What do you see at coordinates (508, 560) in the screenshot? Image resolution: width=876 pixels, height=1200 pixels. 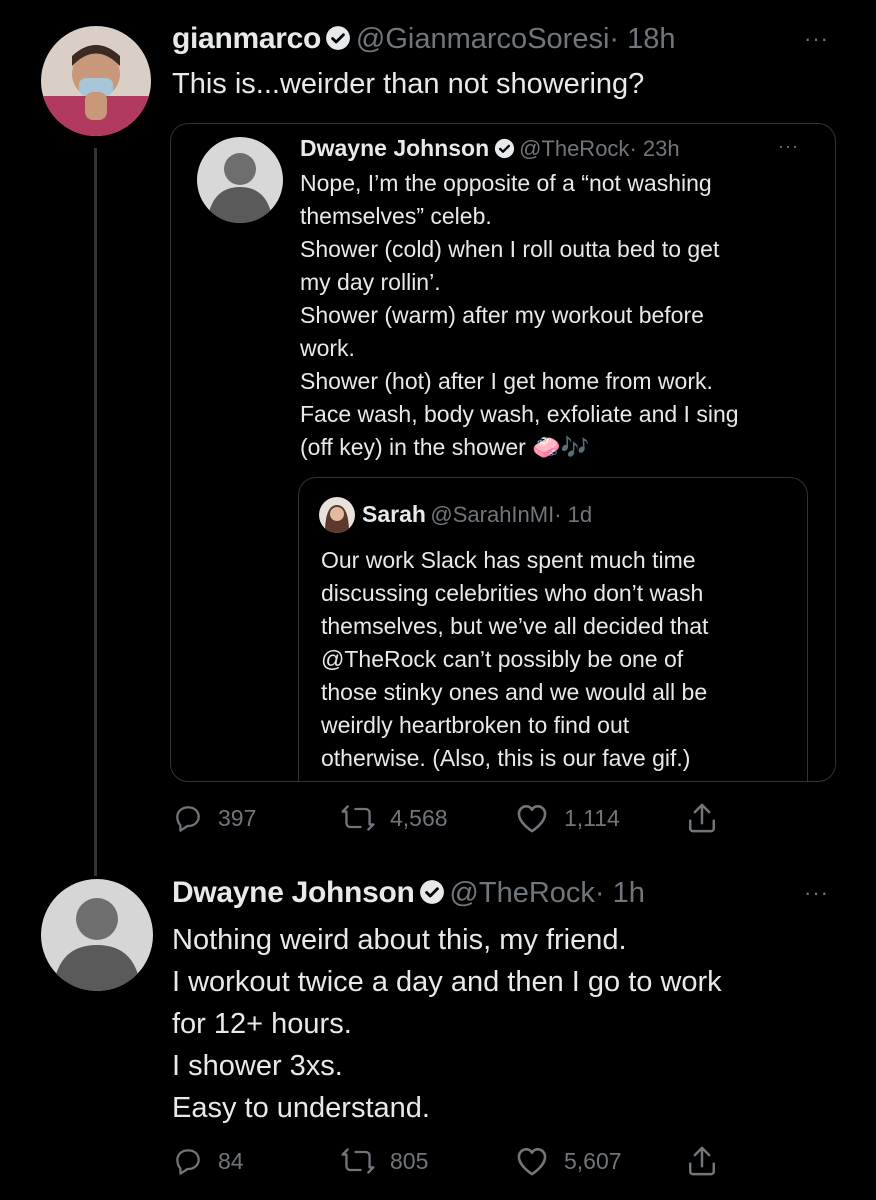 I see `quote2-line: Our work Slack has spent much time` at bounding box center [508, 560].